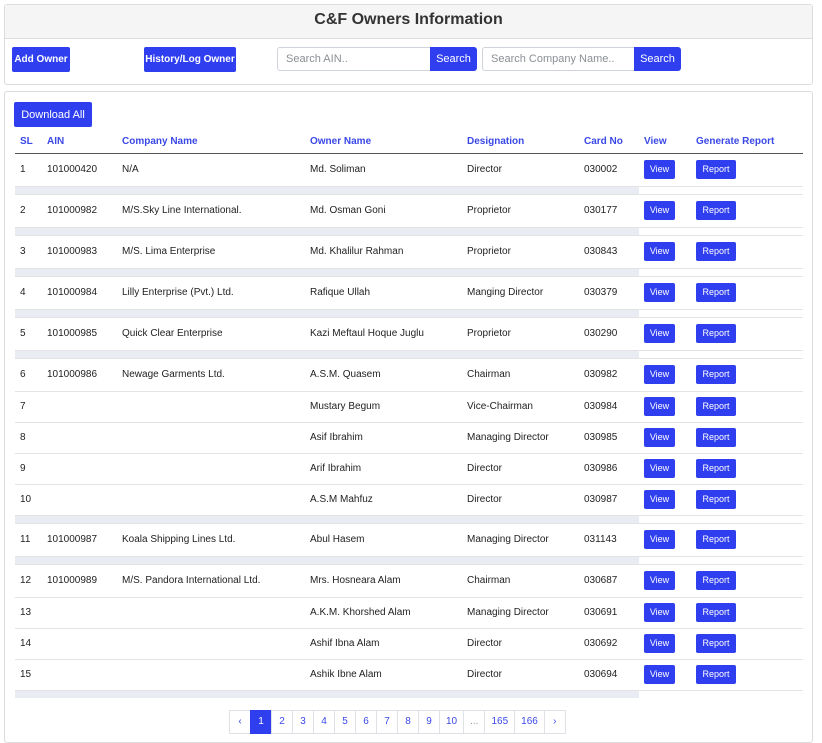  Describe the element at coordinates (383, 468) in the screenshot. I see `owner-name-cell: Arif Ibrahim` at that location.